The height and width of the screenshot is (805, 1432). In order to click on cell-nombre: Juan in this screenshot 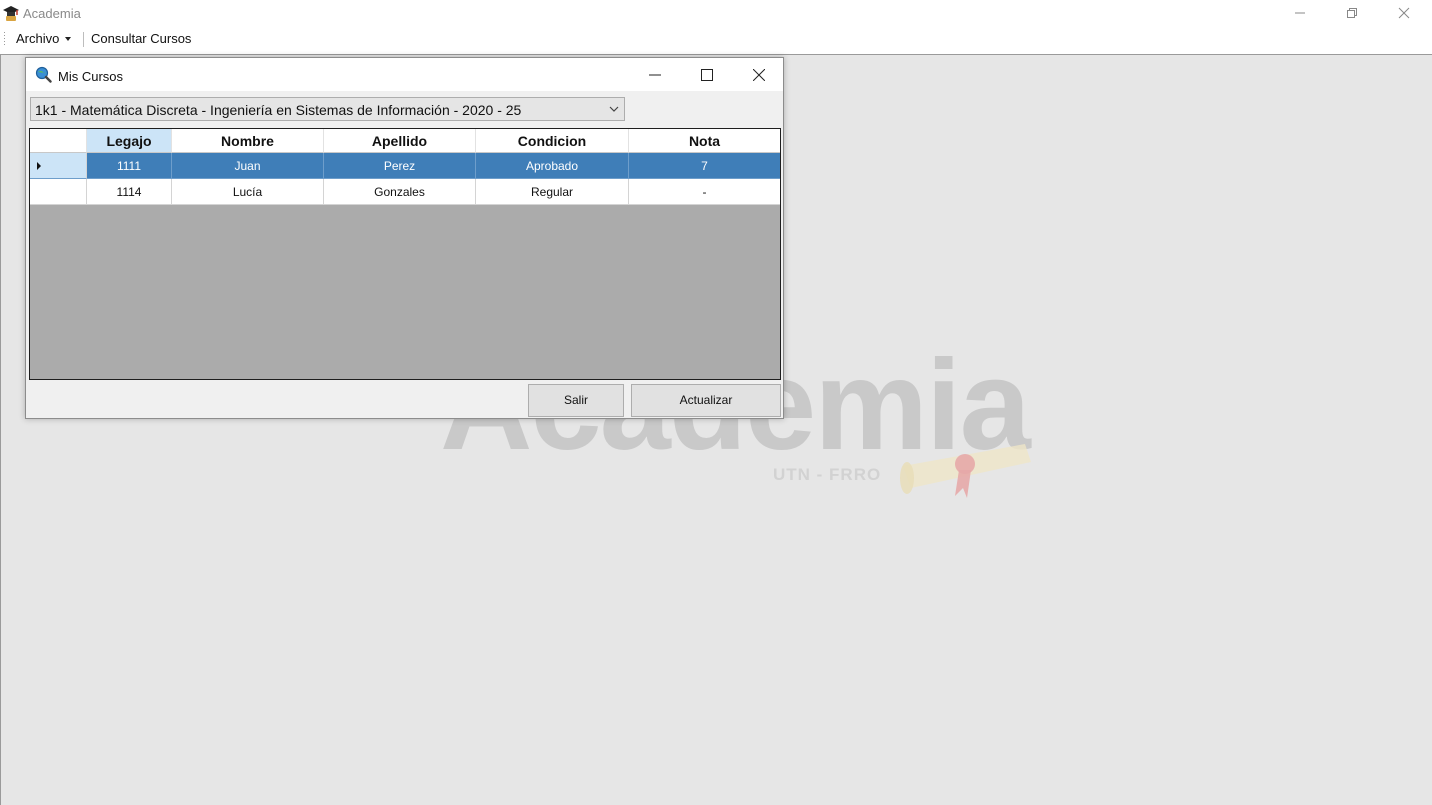, I will do `click(248, 166)`.